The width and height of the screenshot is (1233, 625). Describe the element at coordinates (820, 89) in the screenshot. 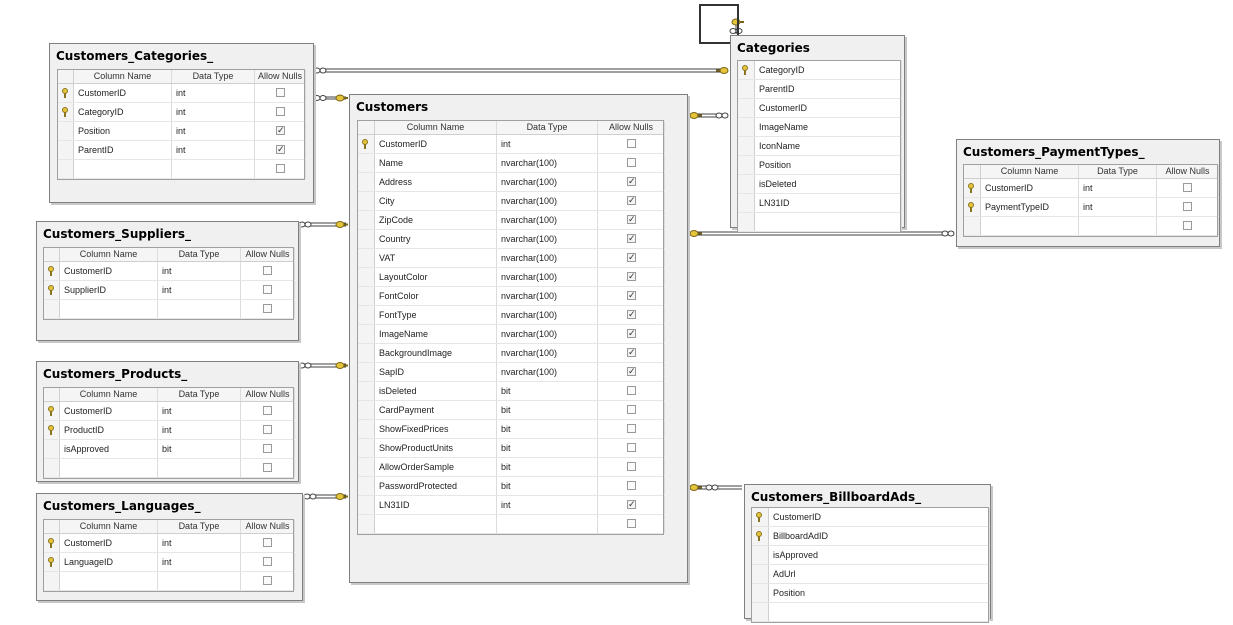

I see `column-row: ParentID` at that location.